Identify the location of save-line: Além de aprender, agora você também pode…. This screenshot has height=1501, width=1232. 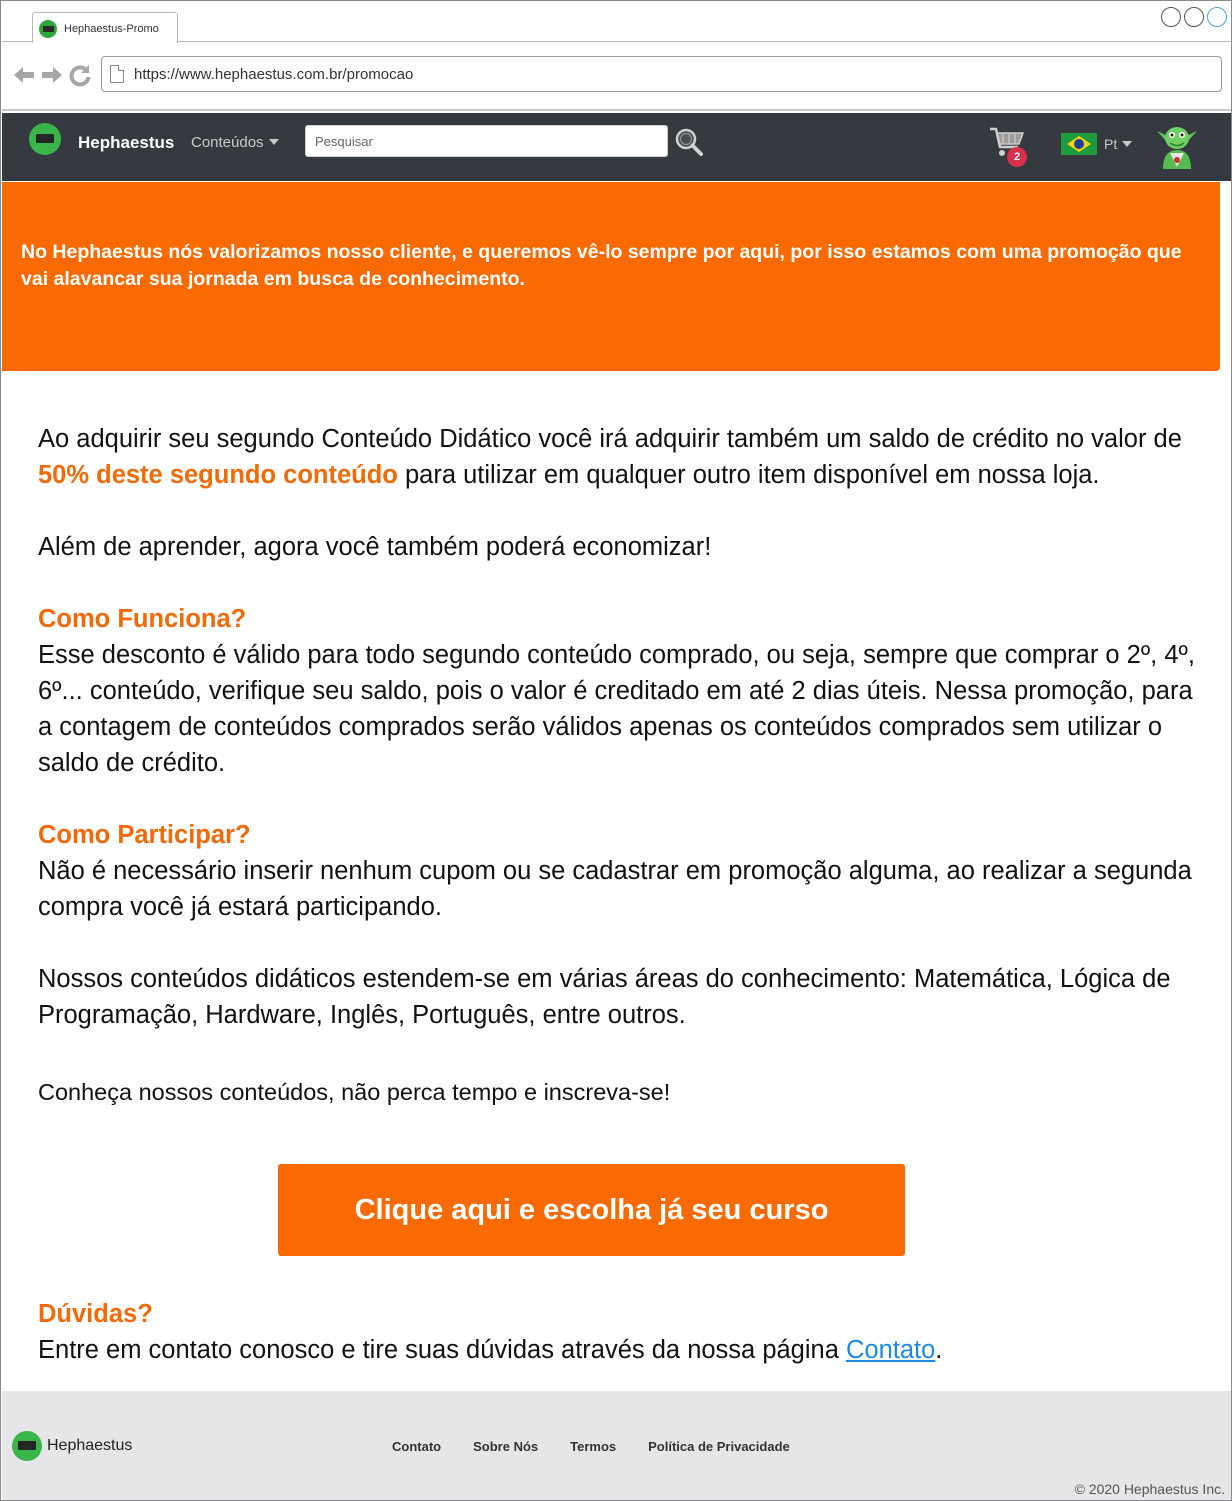
(375, 547).